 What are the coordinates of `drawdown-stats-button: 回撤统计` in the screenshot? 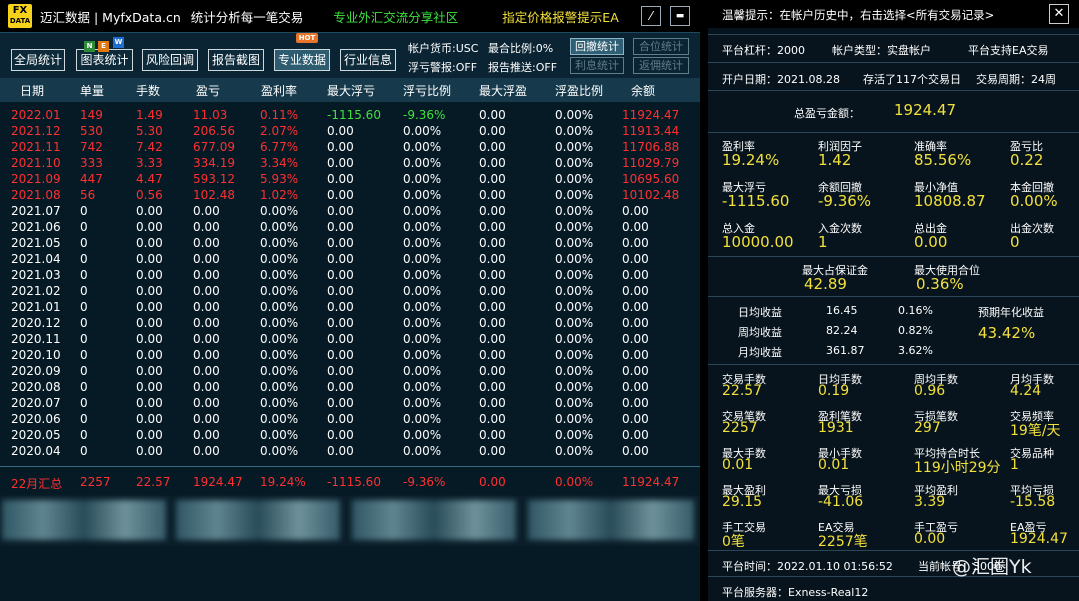 It's located at (597, 46).